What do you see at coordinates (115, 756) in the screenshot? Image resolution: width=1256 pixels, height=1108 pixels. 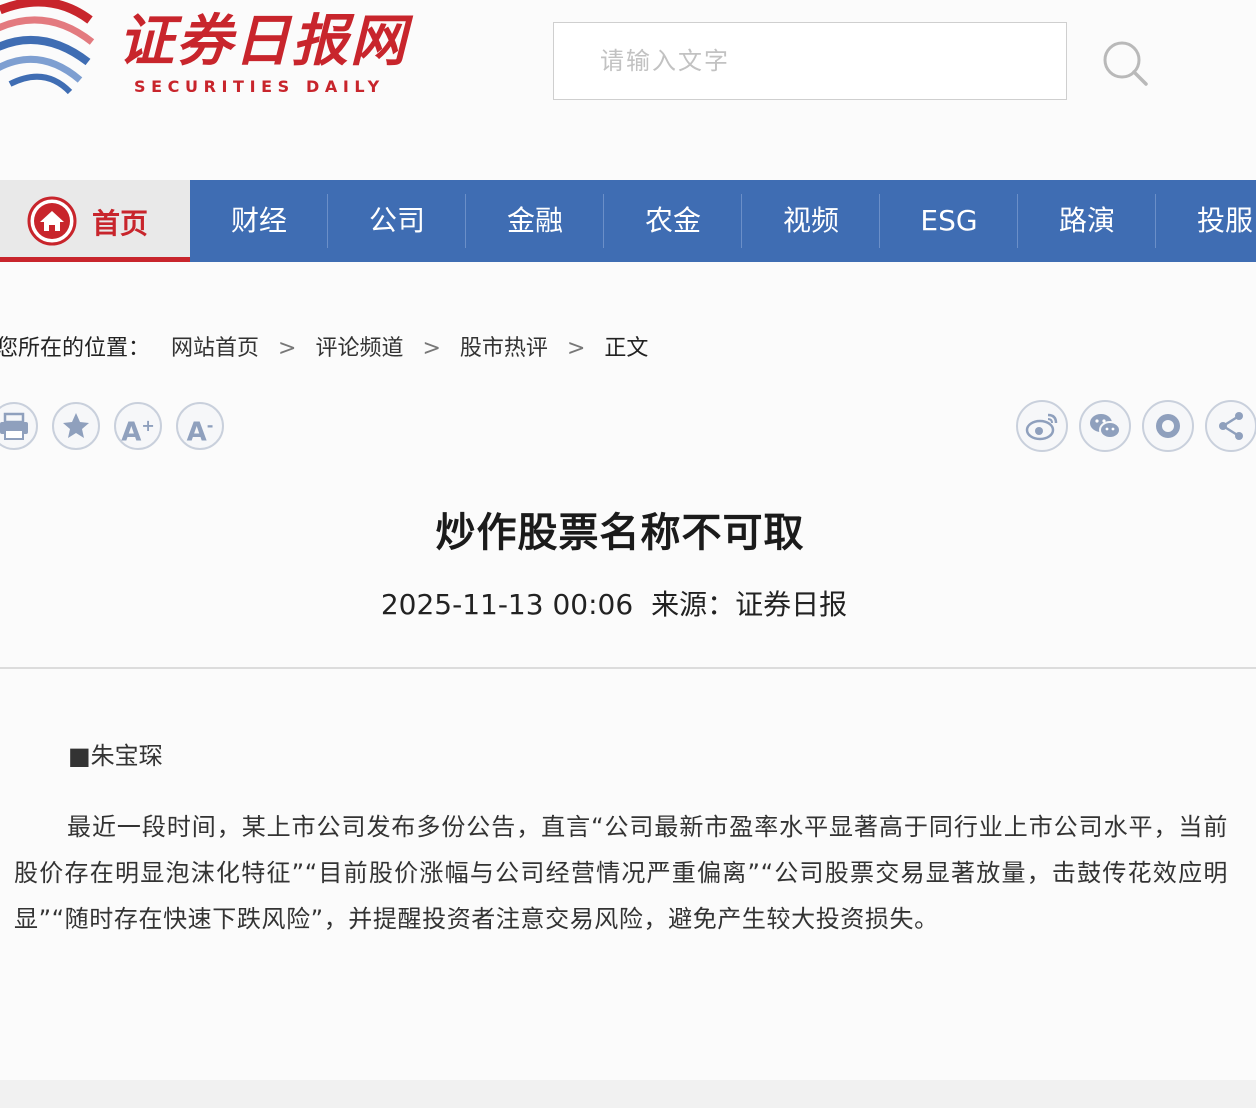 I see `article-author: ■朱宝琛` at bounding box center [115, 756].